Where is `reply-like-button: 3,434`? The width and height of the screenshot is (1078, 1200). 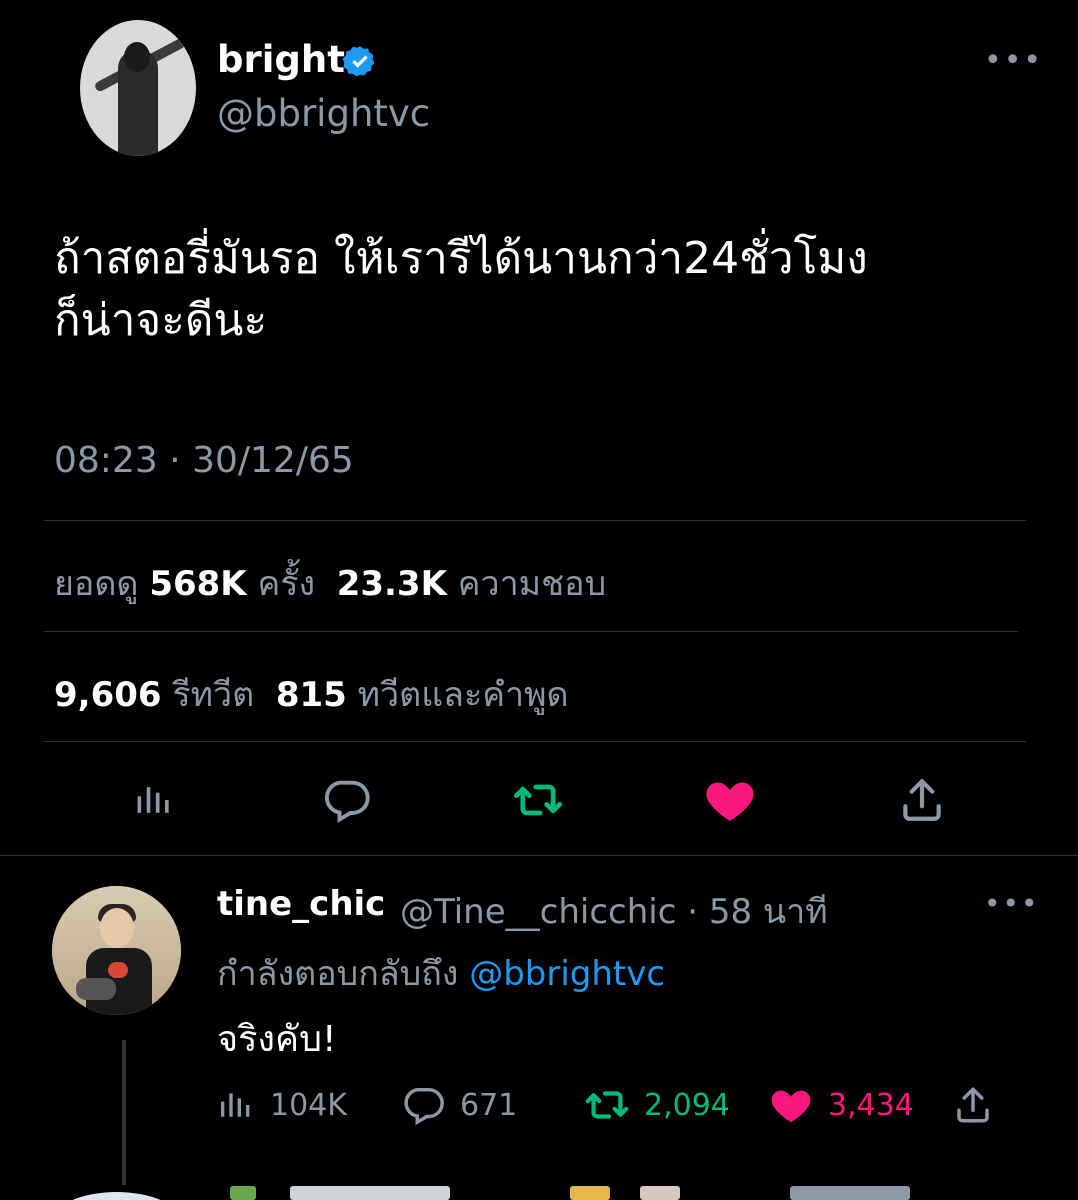 reply-like-button: 3,434 is located at coordinates (841, 1105).